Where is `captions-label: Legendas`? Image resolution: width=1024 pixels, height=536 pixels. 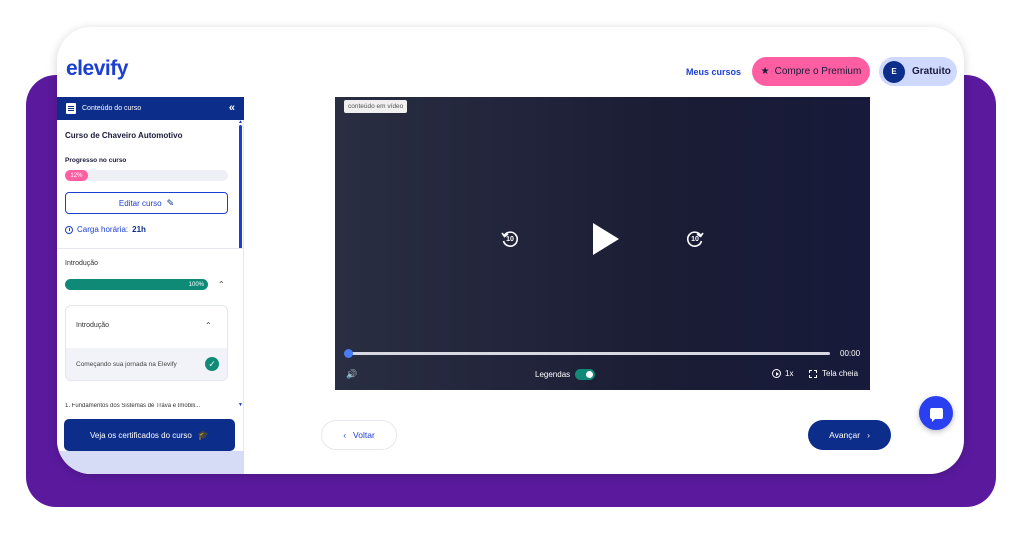 captions-label: Legendas is located at coordinates (553, 374).